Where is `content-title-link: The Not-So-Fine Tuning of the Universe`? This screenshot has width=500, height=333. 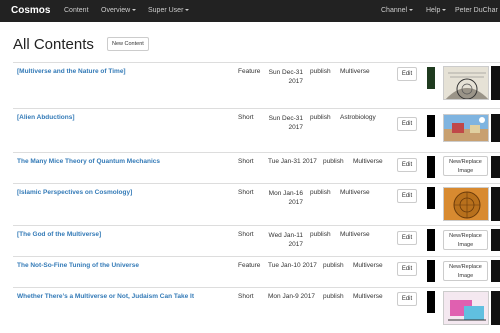
content-title-link: The Not-So-Fine Tuning of the Universe is located at coordinates (78, 265).